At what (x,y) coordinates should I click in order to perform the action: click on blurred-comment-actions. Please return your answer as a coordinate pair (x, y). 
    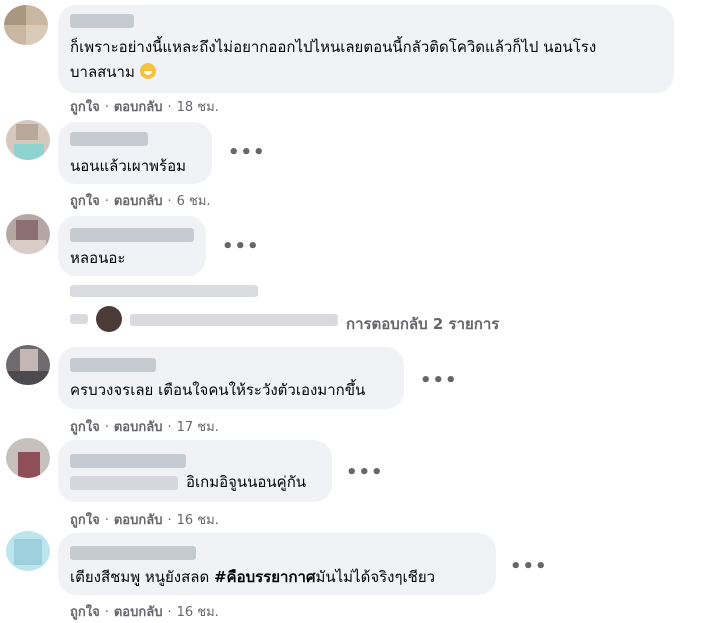
    Looking at the image, I should click on (164, 291).